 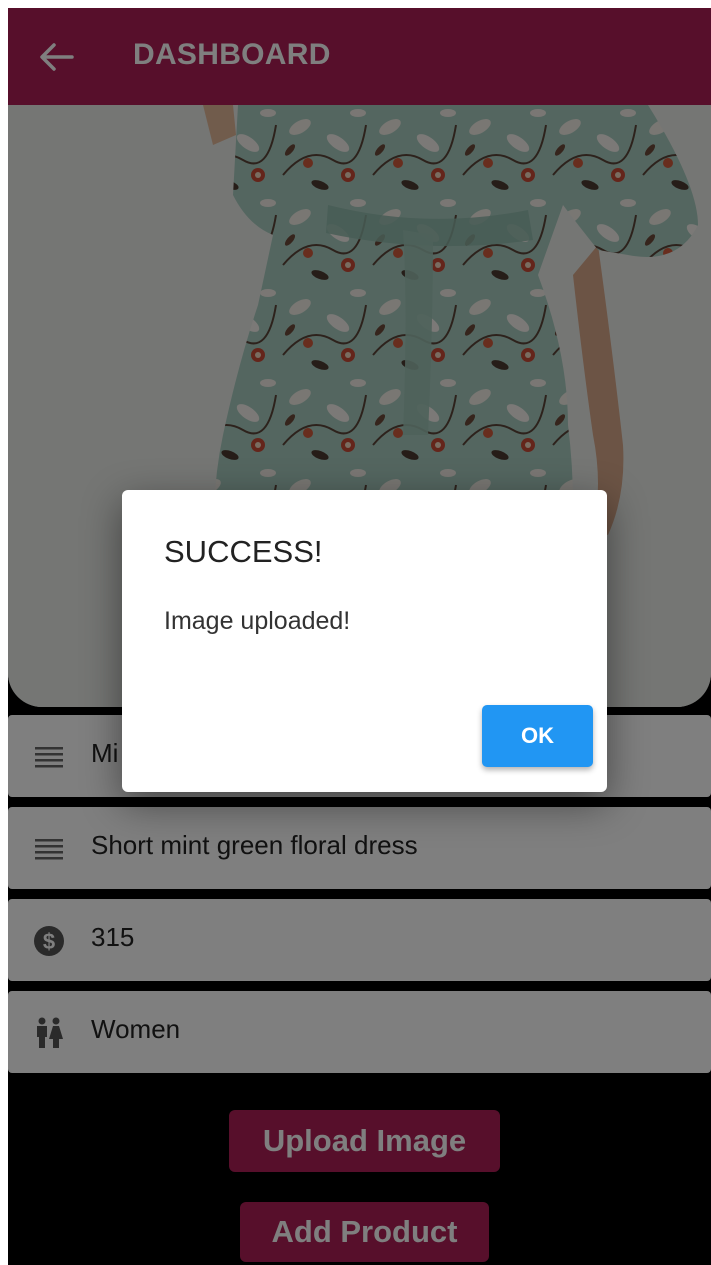 What do you see at coordinates (243, 551) in the screenshot?
I see `dialog-title: SUCCESS!` at bounding box center [243, 551].